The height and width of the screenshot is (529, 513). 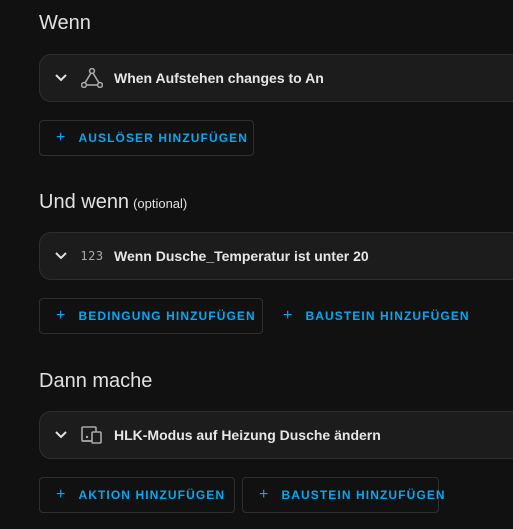 I want to click on condition-card: 123 Wenn Dusche_Temperatur ist unter 20, so click(x=276, y=256).